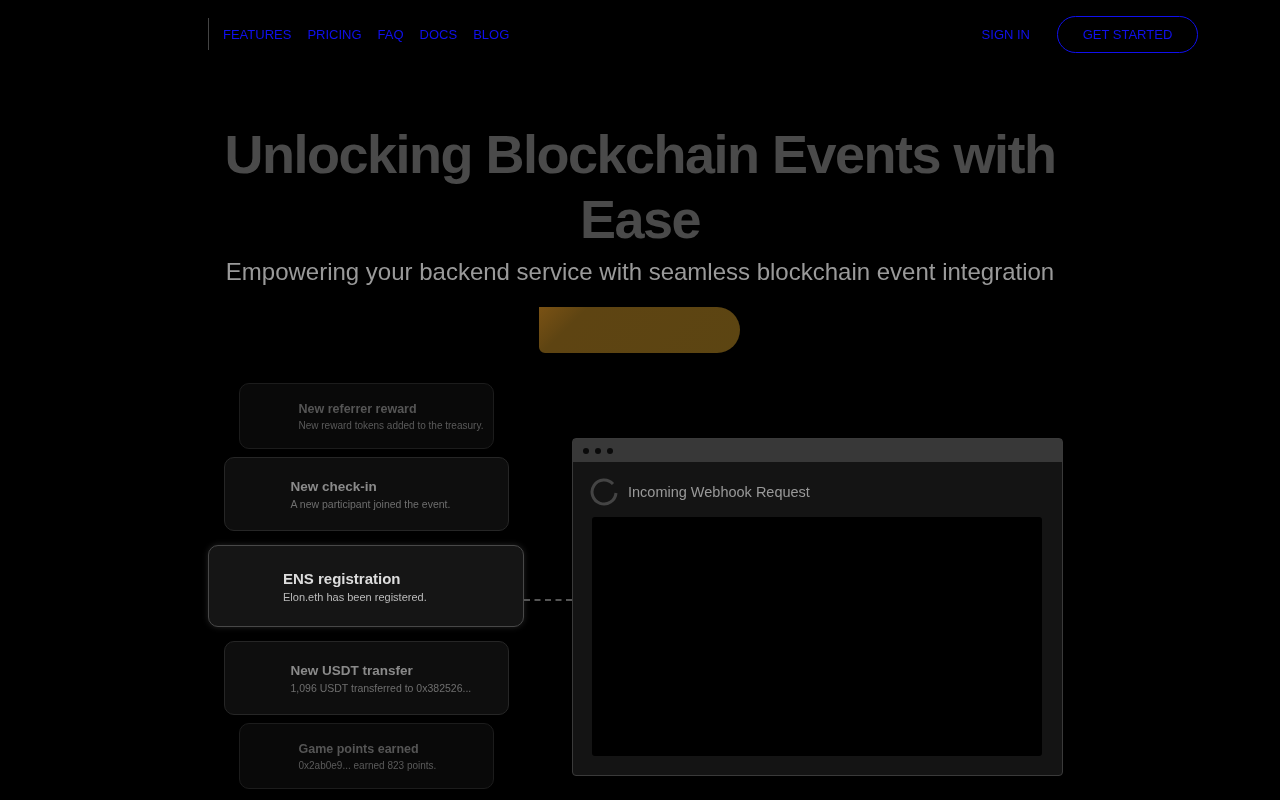 This screenshot has width=1280, height=800. Describe the element at coordinates (257, 34) in the screenshot. I see `nav-link: FEATURES` at that location.